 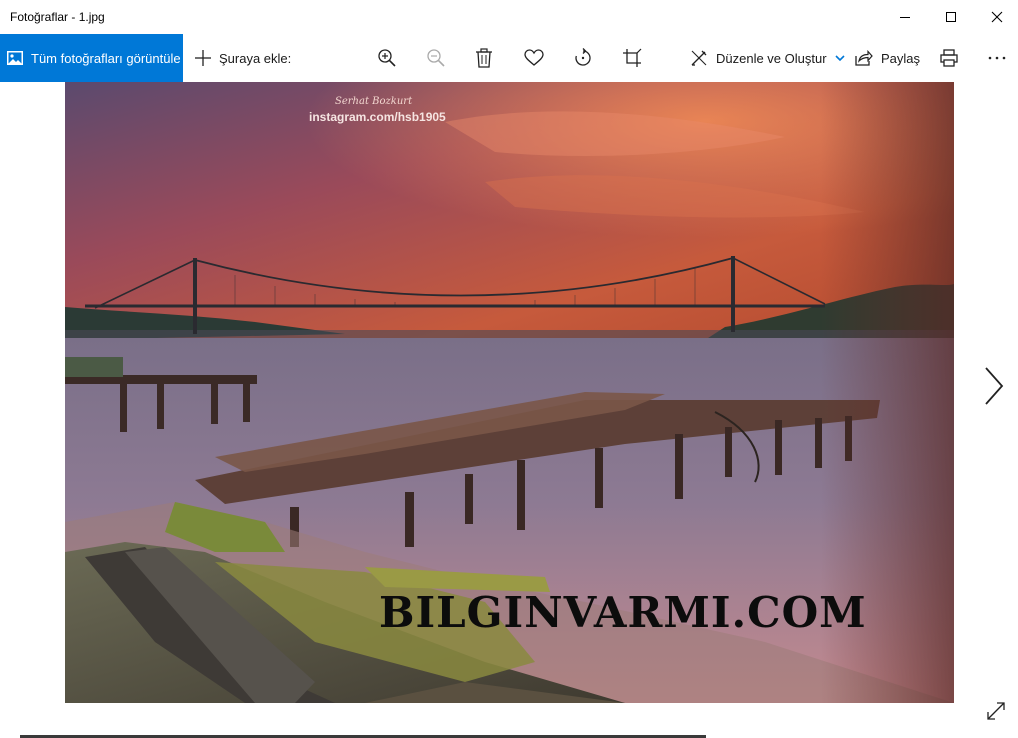 What do you see at coordinates (15, 58) in the screenshot?
I see `photos-icon` at bounding box center [15, 58].